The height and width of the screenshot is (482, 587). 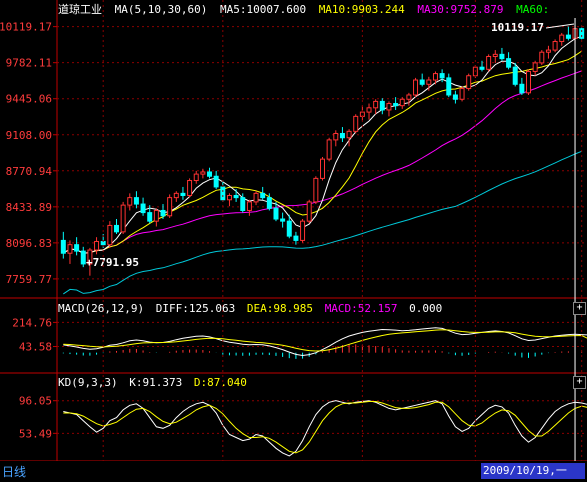 What do you see at coordinates (112, 262) in the screenshot?
I see `low-price-marker: +7791.95` at bounding box center [112, 262].